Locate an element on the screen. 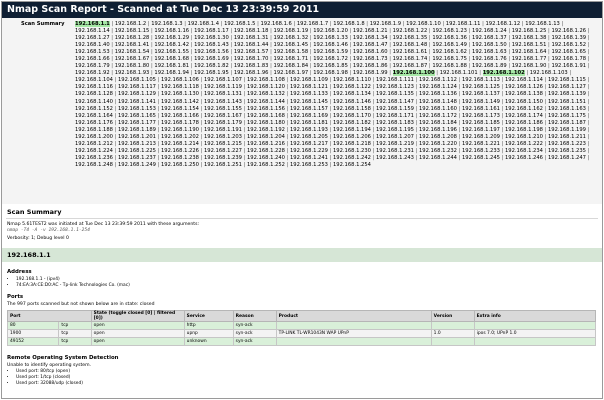  host-link: 192.168.1.90 is located at coordinates (529, 66).